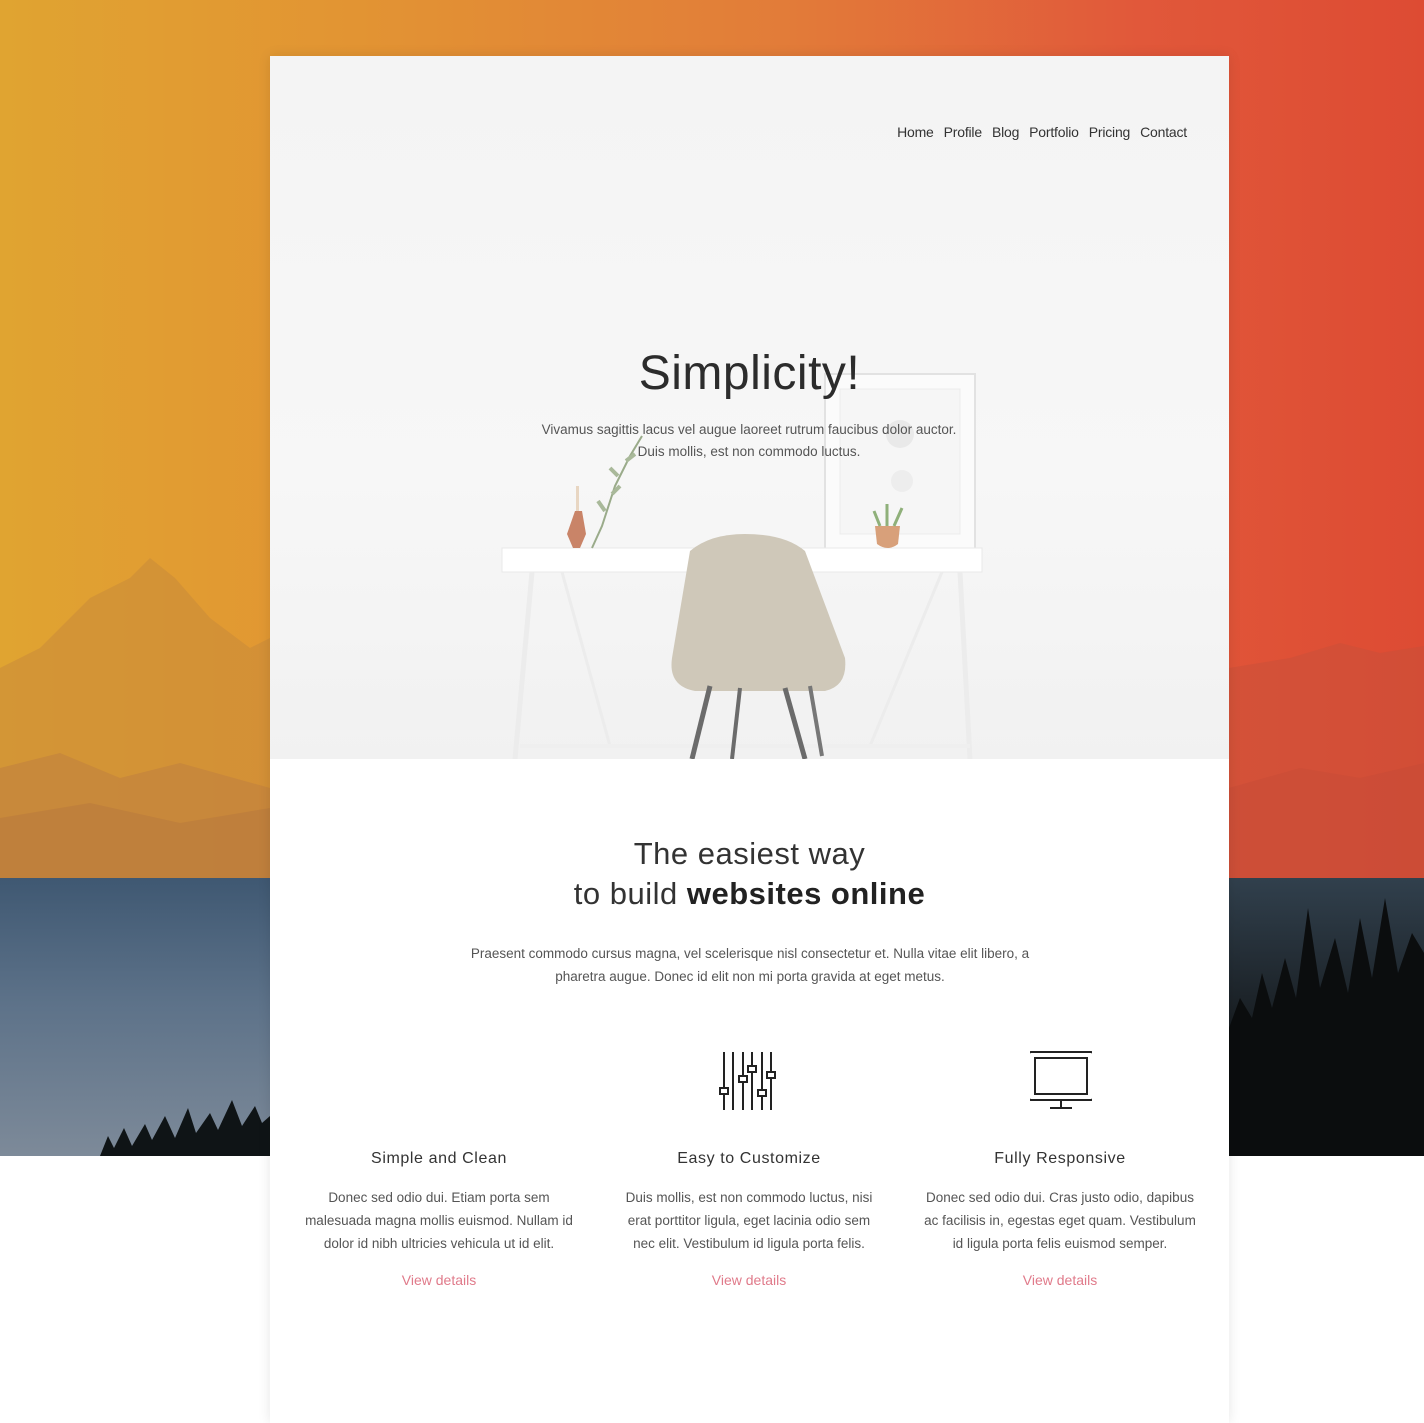 Image resolution: width=1424 pixels, height=1423 pixels. What do you see at coordinates (749, 451) in the screenshot?
I see `hero-subtitle-line-2: Duis mollis, est non commodo luctus.` at bounding box center [749, 451].